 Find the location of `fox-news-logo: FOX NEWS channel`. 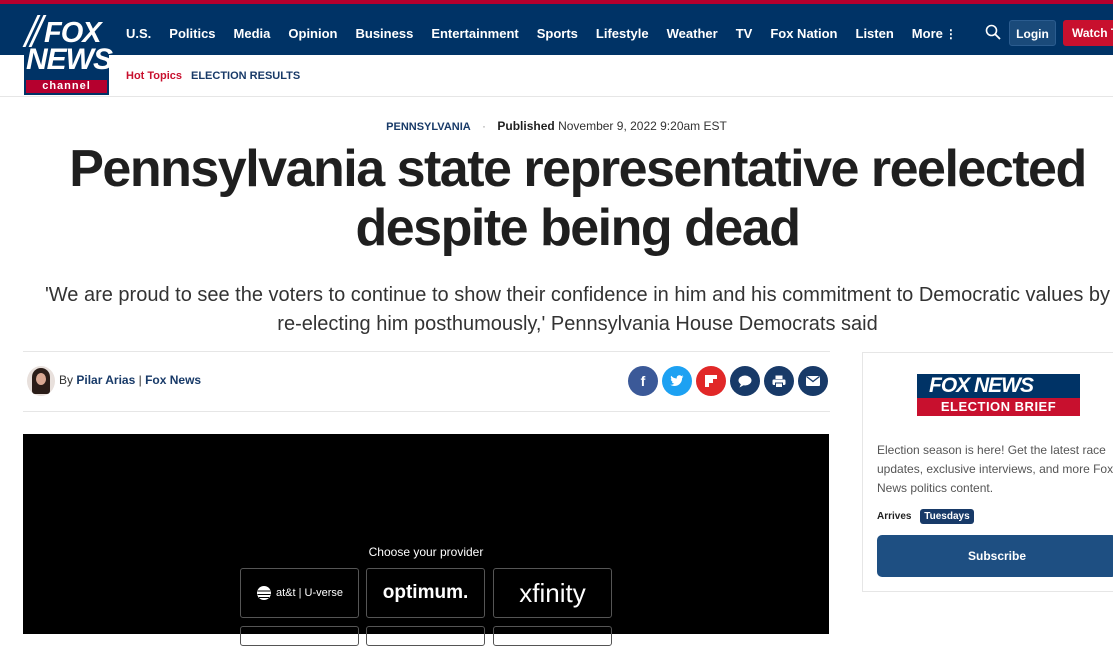

fox-news-logo: FOX NEWS channel is located at coordinates (67, 53).